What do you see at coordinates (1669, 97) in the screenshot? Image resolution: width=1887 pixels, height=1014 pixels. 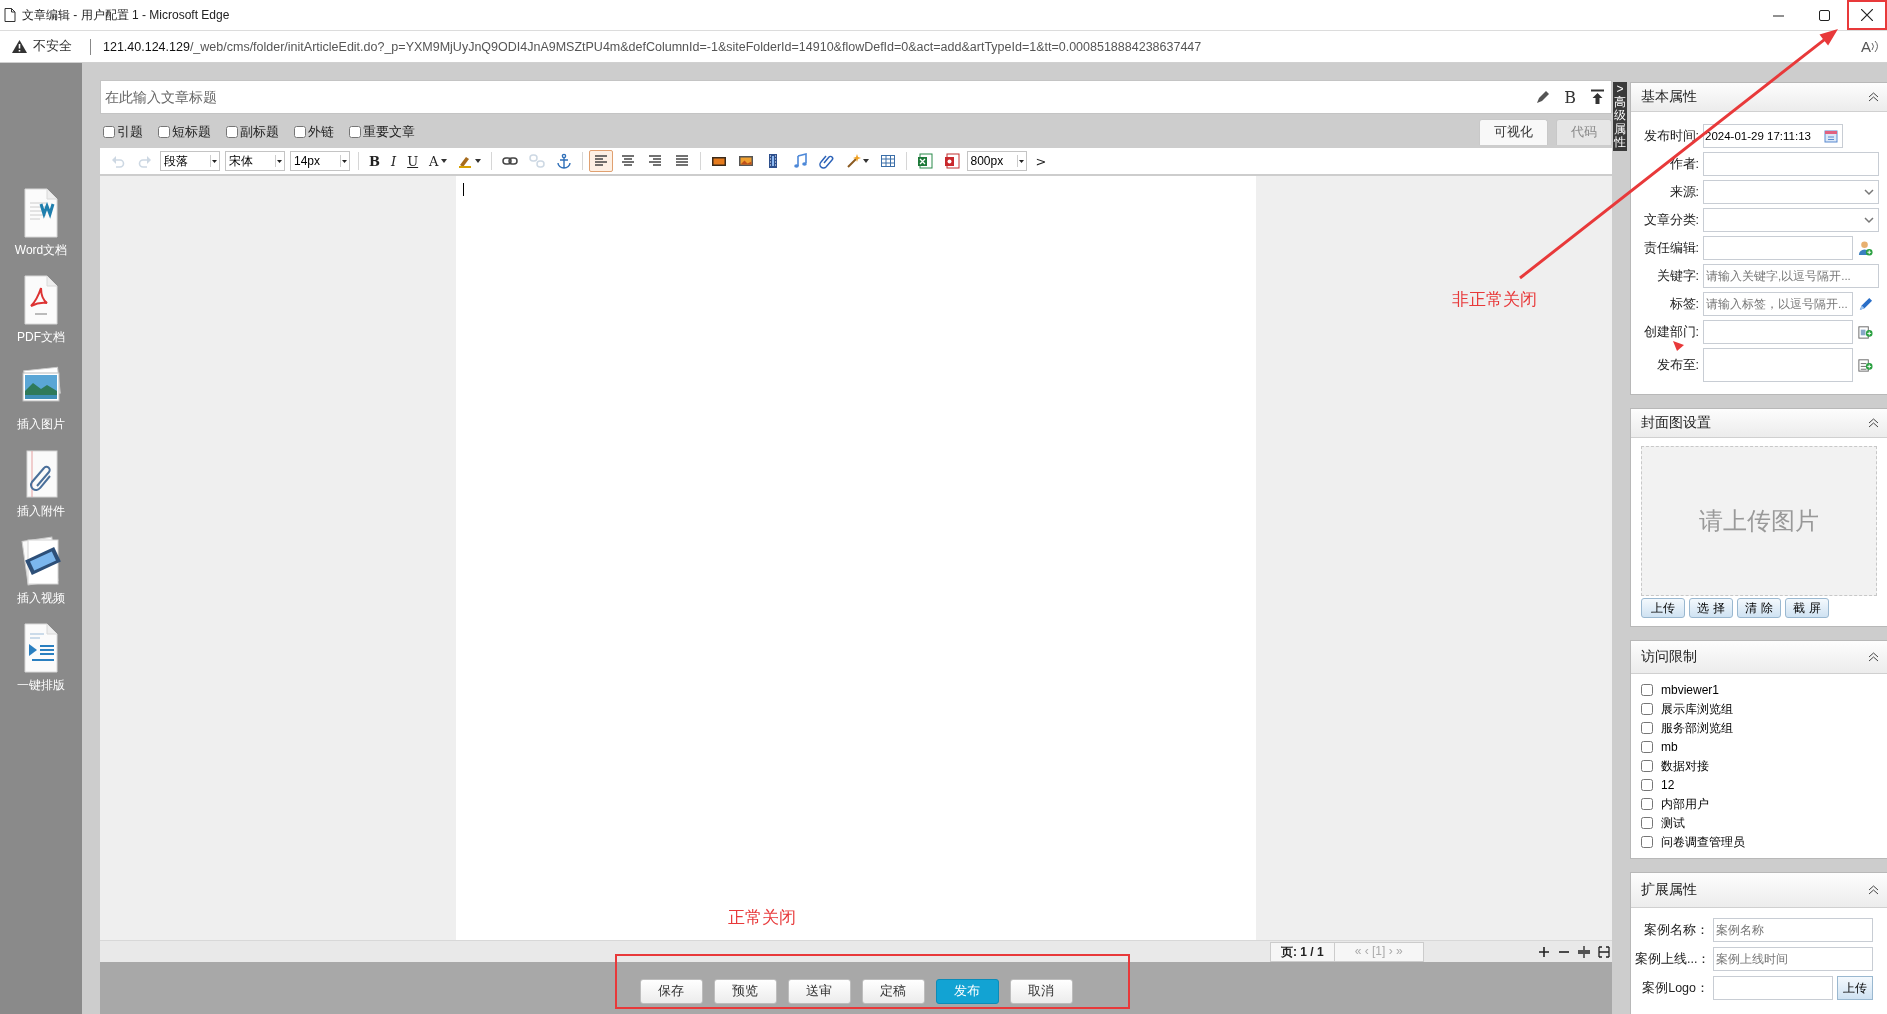 I see `panel-title: 基本属性` at bounding box center [1669, 97].